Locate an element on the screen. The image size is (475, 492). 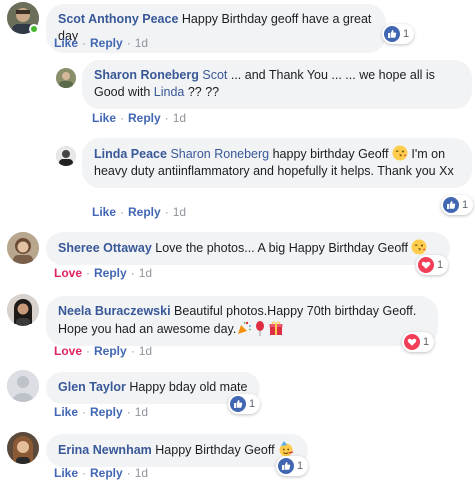
comment-author: Scot Anthony Peace is located at coordinates (118, 19).